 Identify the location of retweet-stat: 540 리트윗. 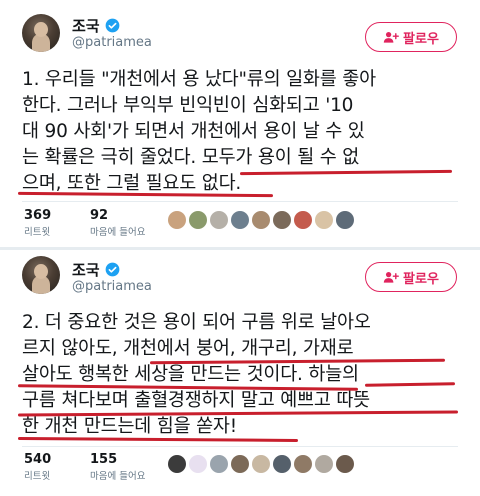
(37, 467).